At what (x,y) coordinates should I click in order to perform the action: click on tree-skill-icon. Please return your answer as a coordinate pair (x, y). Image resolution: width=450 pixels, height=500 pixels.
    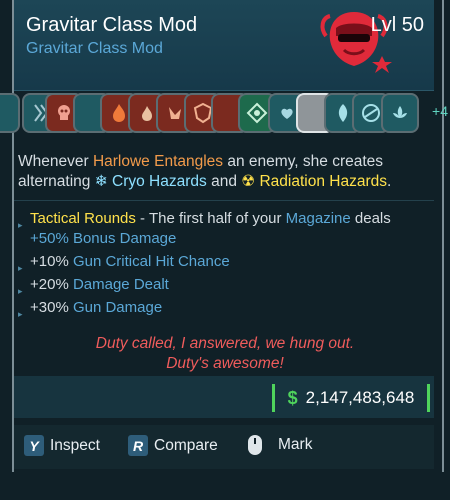
    Looking at the image, I should click on (10, 113).